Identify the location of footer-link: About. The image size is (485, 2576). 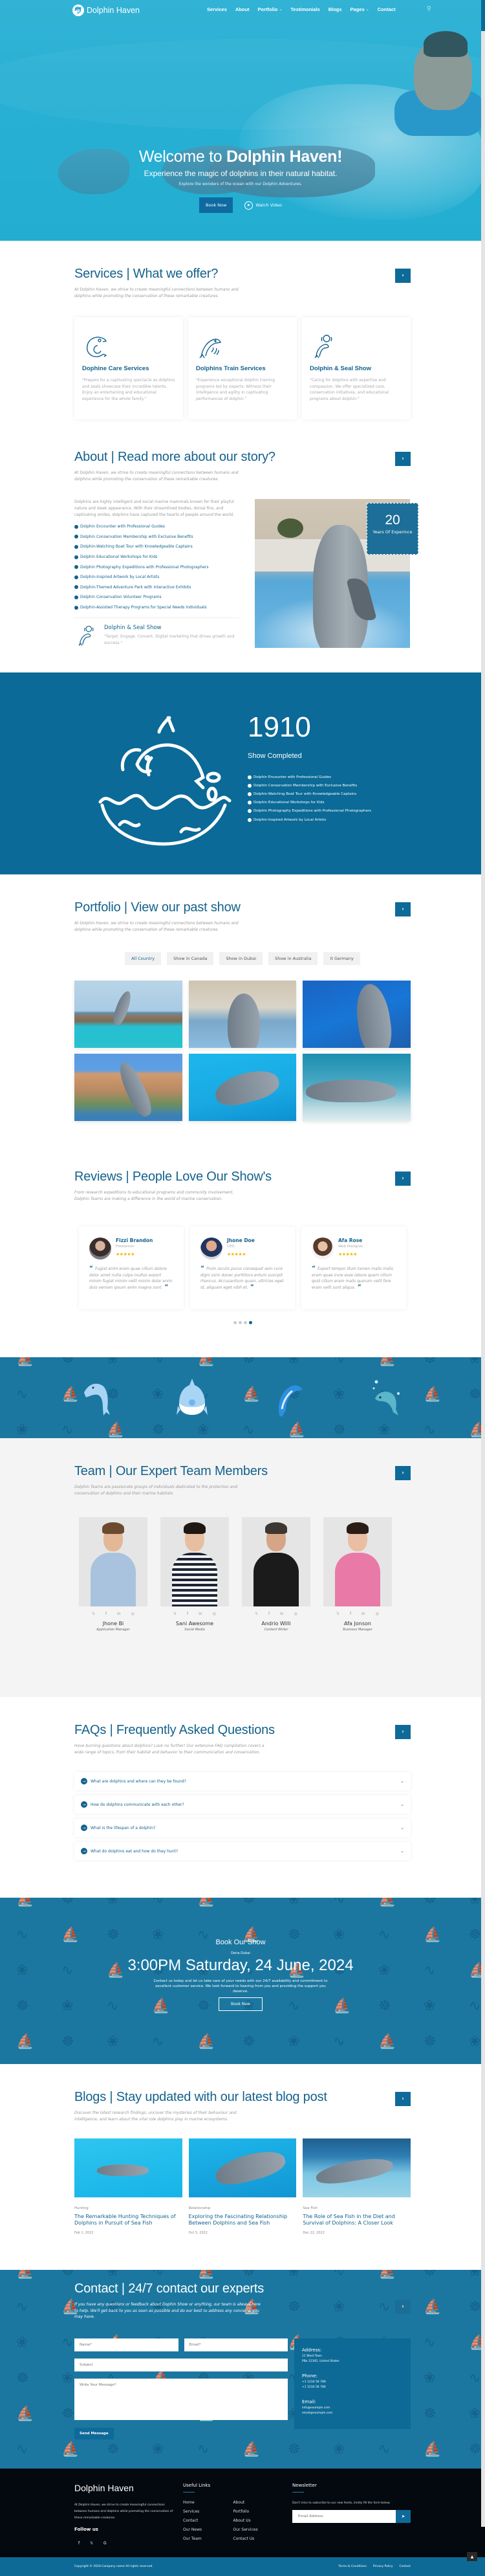
(258, 2502).